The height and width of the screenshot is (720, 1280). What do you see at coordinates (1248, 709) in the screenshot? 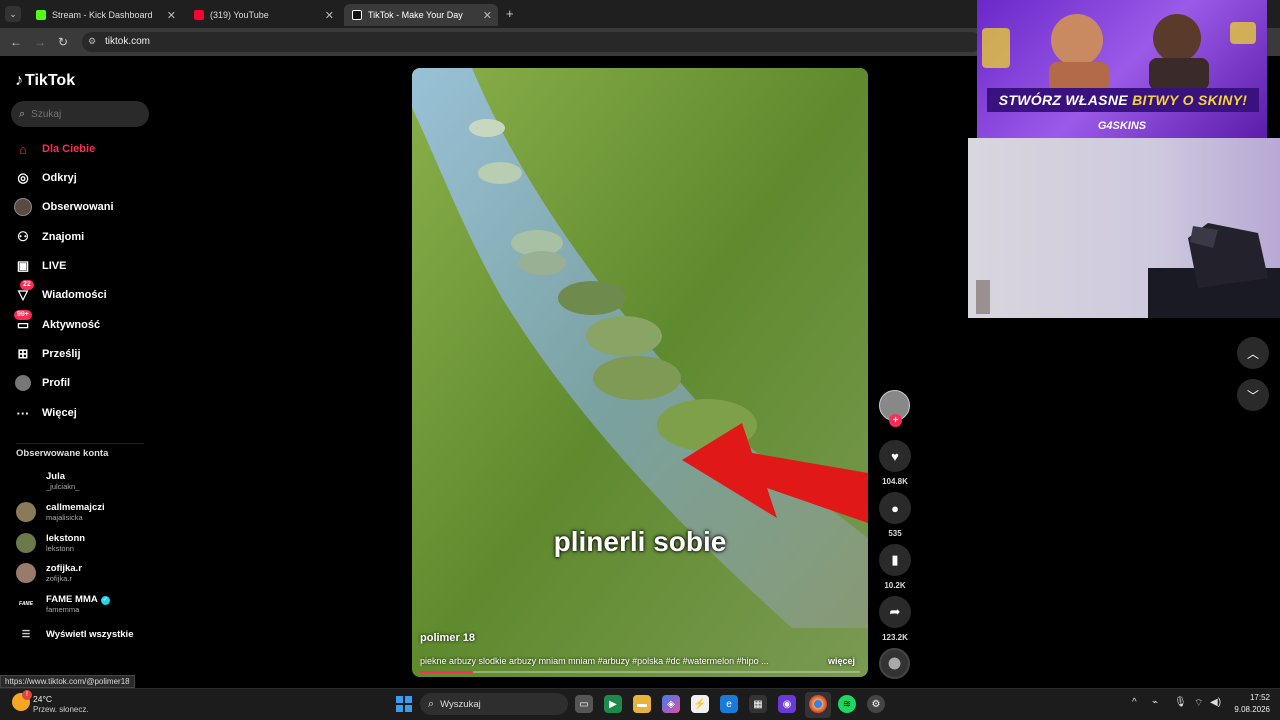
I see `taskbar-date: 9.08.2026` at bounding box center [1248, 709].